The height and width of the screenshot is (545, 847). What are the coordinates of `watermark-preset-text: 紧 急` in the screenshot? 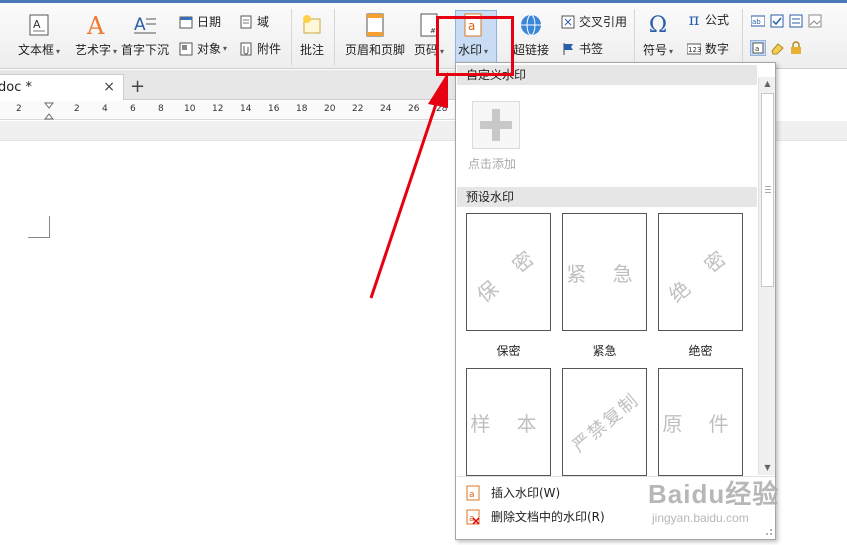 It's located at (604, 273).